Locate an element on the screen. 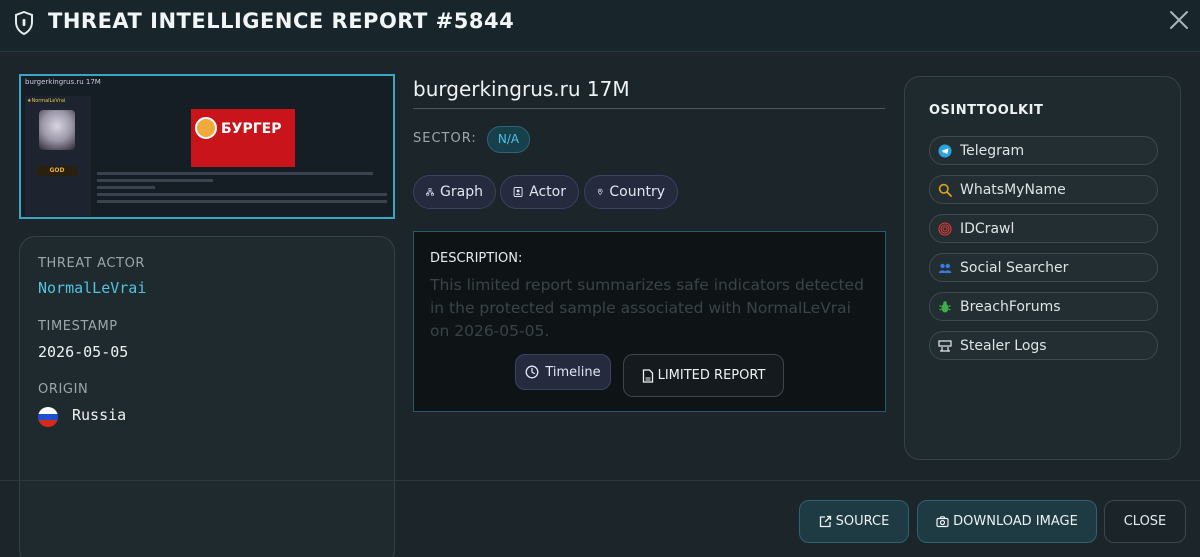 This screenshot has height=557, width=1200. graph-button: Graph is located at coordinates (454, 192).